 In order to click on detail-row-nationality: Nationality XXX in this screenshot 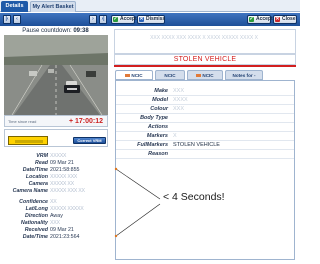, I will do `click(40, 223)`.